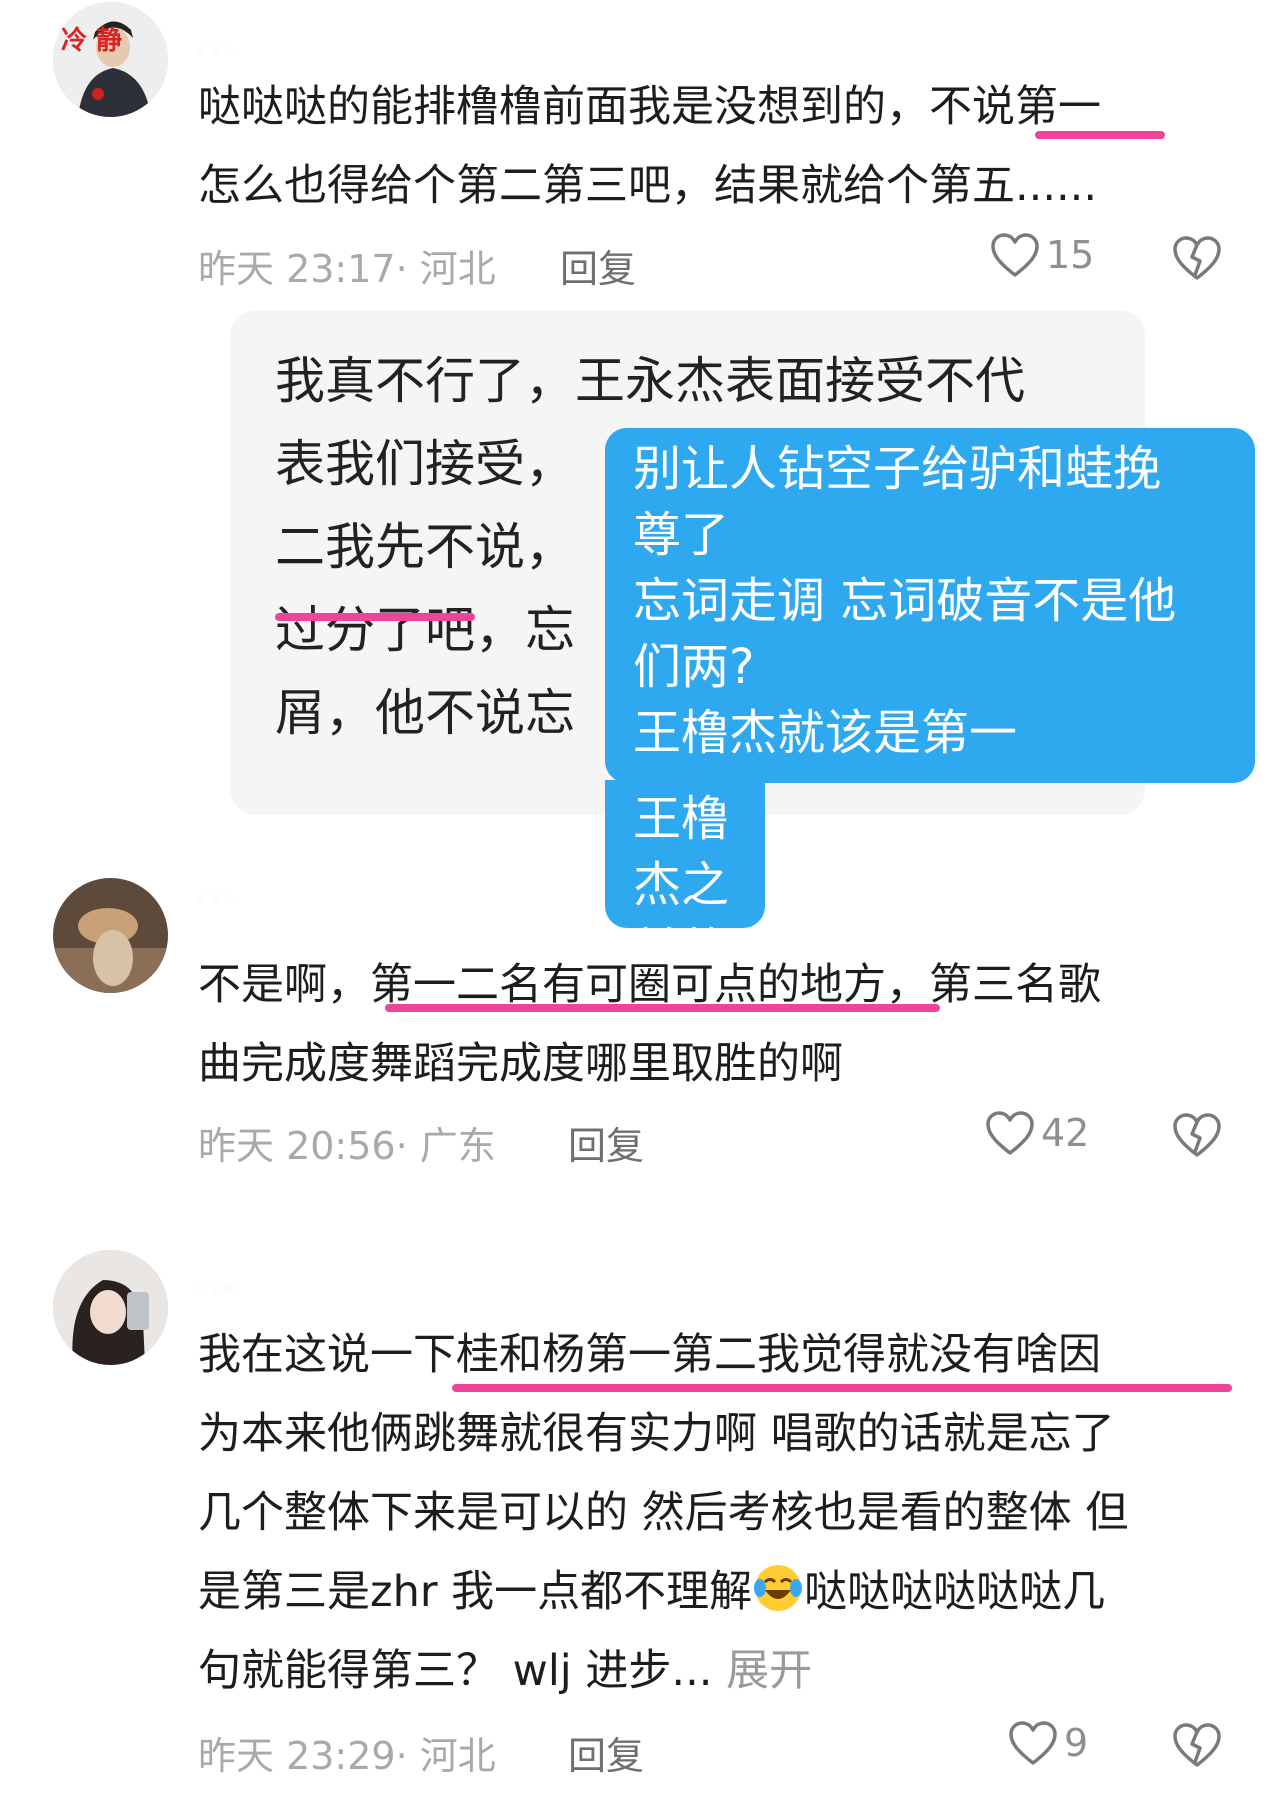  Describe the element at coordinates (656, 1434) in the screenshot. I see `comment-line: 为本来他俩跳舞就很有实力啊 唱歌的话就是忘了` at that location.